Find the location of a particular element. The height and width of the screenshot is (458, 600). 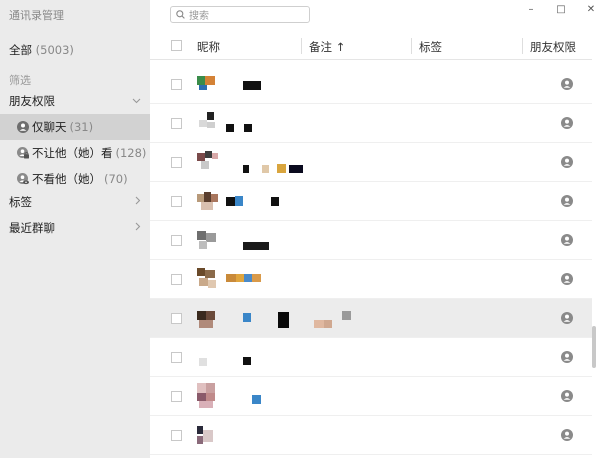

chevron-down-icon is located at coordinates (136, 101).